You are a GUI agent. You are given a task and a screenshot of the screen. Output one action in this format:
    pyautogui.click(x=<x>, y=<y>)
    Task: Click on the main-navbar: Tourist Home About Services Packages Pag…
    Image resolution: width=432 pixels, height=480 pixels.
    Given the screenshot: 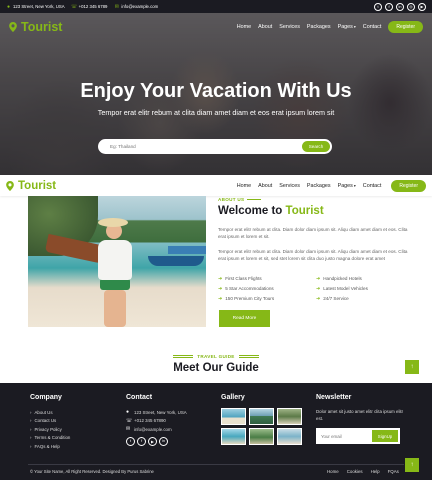 What is the action you would take?
    pyautogui.click(x=216, y=185)
    